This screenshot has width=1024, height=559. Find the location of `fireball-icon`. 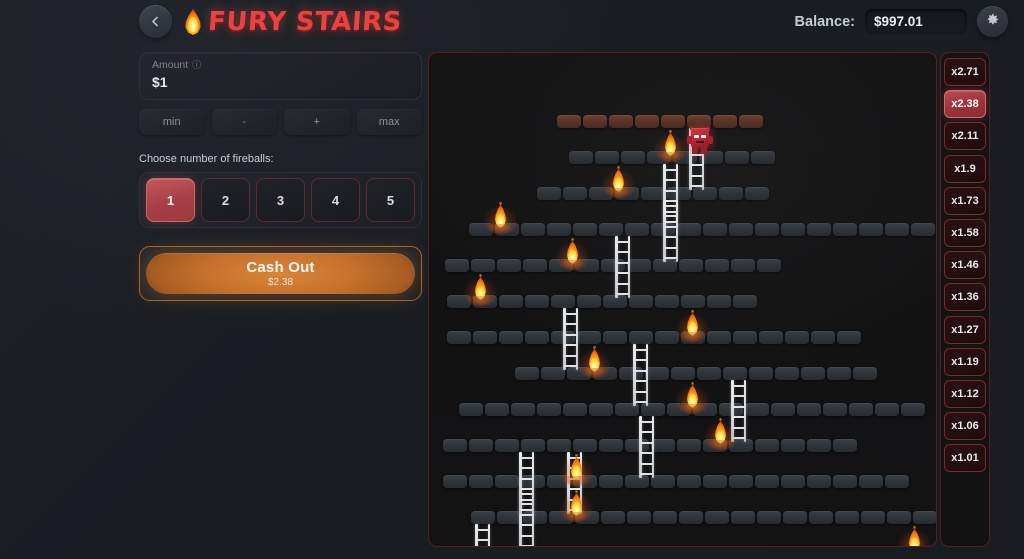

fireball-icon is located at coordinates (914, 535).